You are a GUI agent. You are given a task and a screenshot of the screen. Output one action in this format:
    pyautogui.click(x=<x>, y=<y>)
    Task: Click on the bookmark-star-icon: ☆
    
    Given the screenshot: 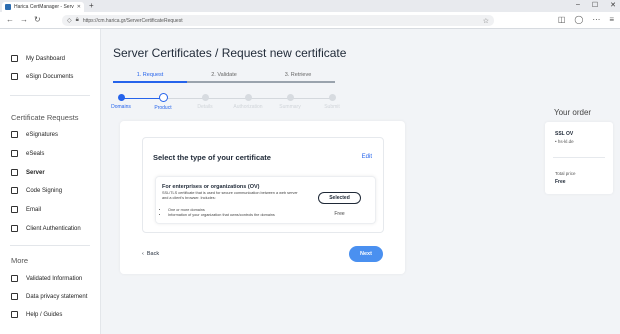 What is the action you would take?
    pyautogui.click(x=486, y=21)
    